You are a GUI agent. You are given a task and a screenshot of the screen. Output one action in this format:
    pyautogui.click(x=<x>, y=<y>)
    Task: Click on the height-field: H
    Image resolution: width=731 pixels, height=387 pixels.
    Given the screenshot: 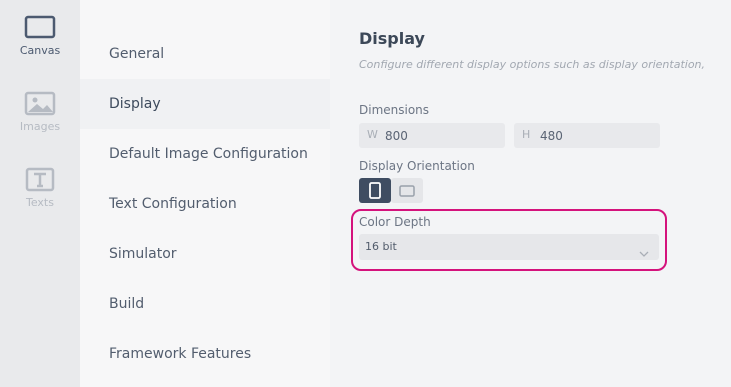 What is the action you would take?
    pyautogui.click(x=587, y=135)
    